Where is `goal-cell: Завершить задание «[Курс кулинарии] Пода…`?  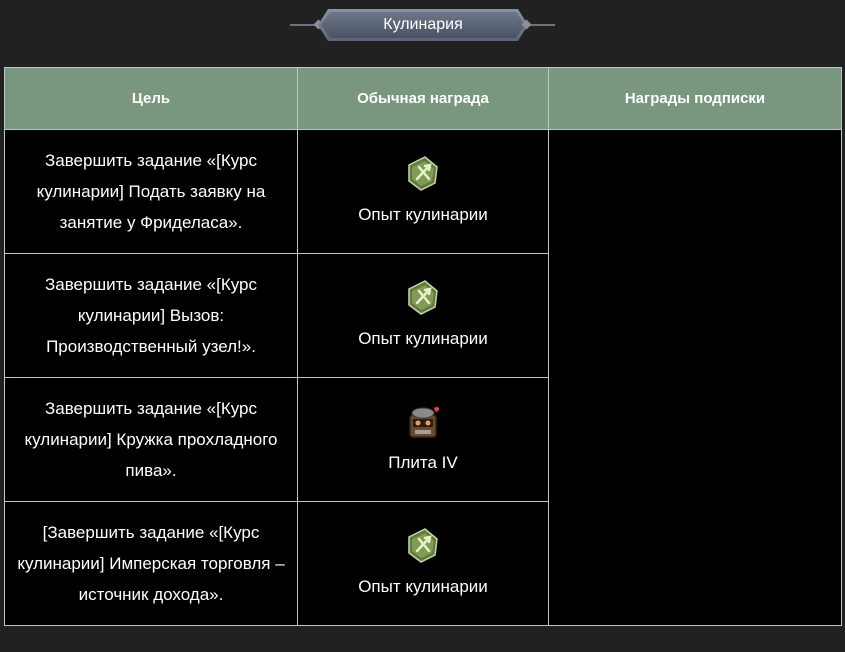
goal-cell: Завершить задание «[Курс кулинарии] Пода… is located at coordinates (151, 191).